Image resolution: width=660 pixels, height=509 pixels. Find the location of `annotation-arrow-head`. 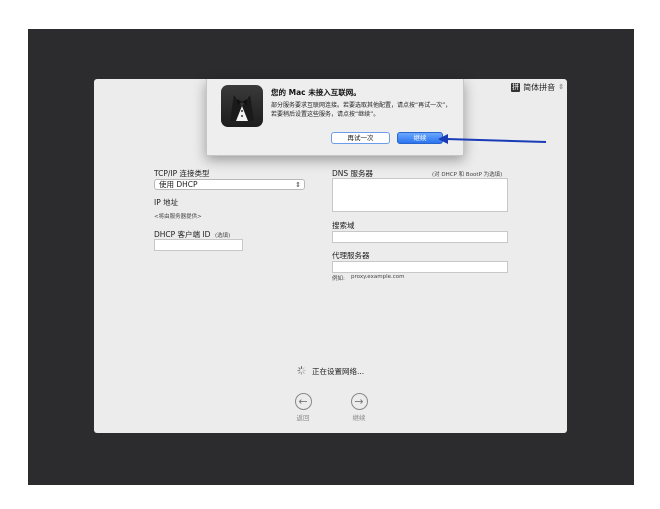

annotation-arrow-head is located at coordinates (443, 139).